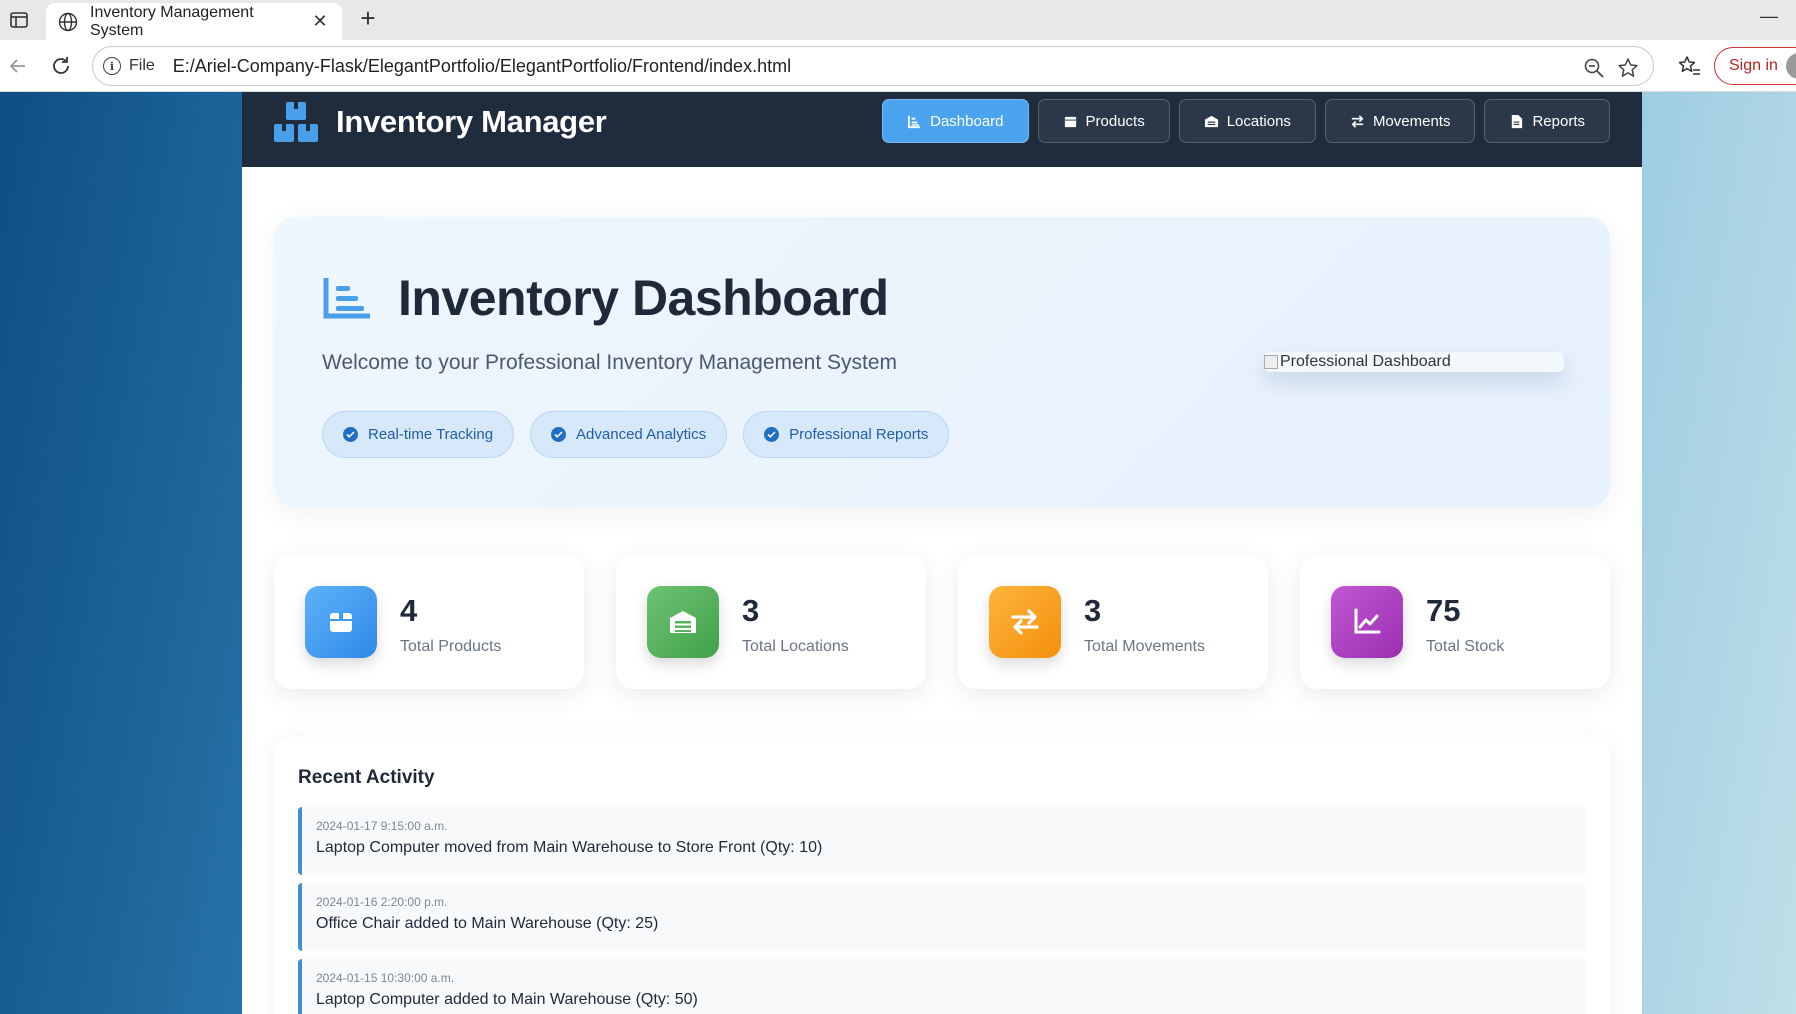  I want to click on globe-icon, so click(68, 21).